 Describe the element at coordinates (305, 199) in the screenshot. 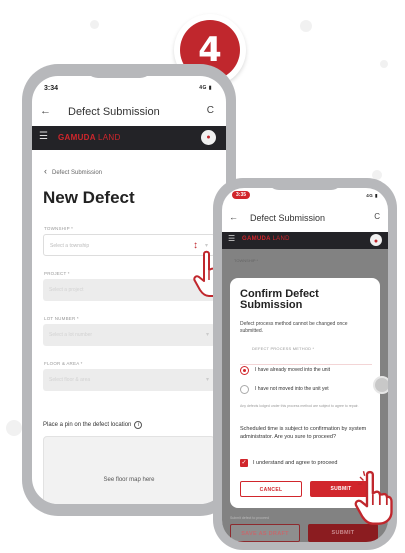

I see `status-bar: 3:35 4G ▮` at that location.